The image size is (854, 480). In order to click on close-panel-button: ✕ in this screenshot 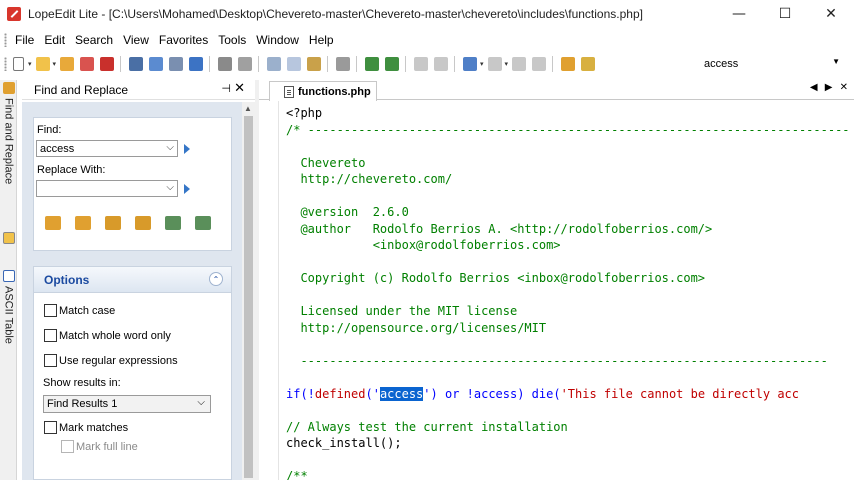, I will do `click(239, 88)`.